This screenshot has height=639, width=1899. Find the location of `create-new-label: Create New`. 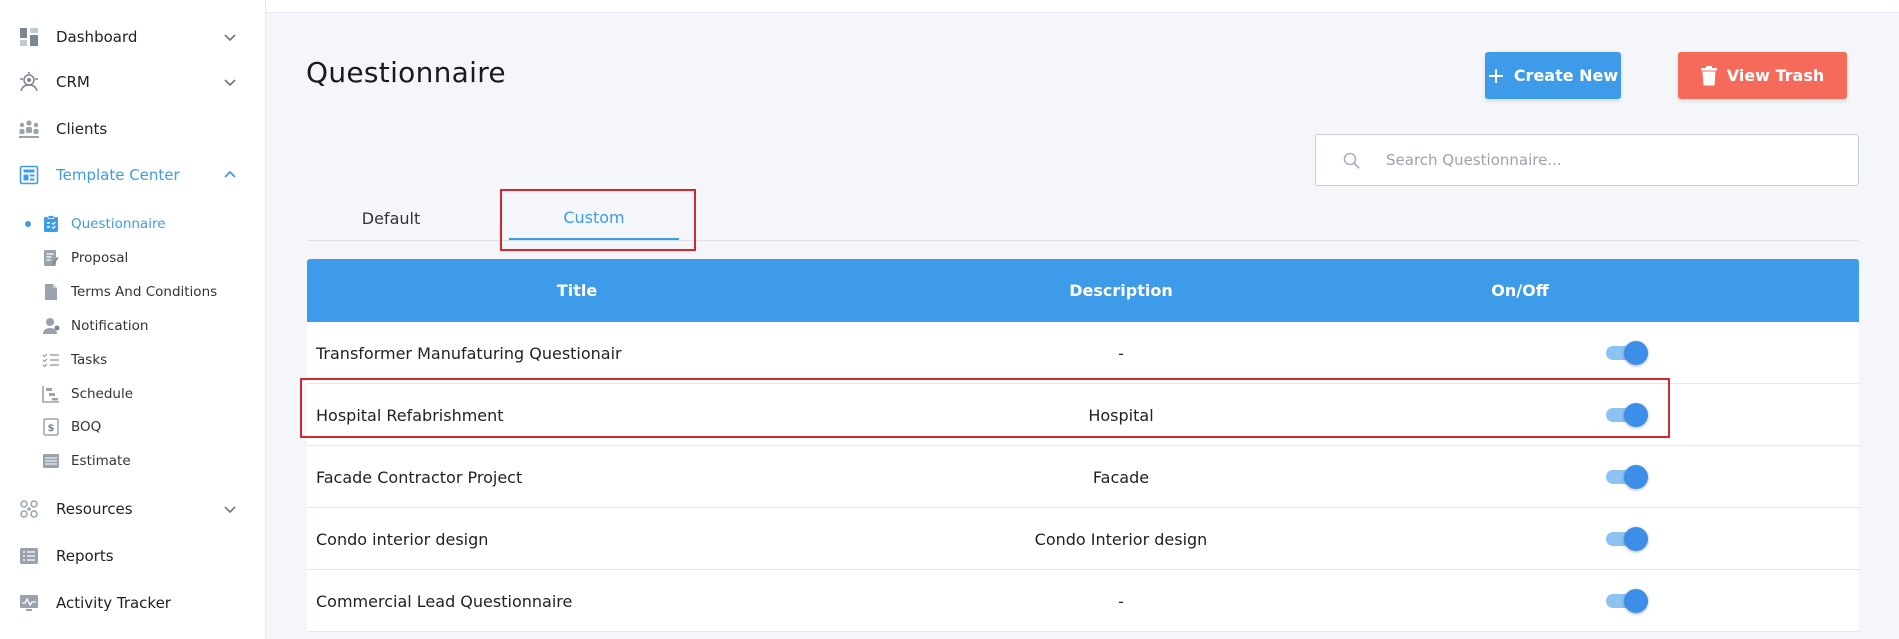

create-new-label: Create New is located at coordinates (1566, 75).